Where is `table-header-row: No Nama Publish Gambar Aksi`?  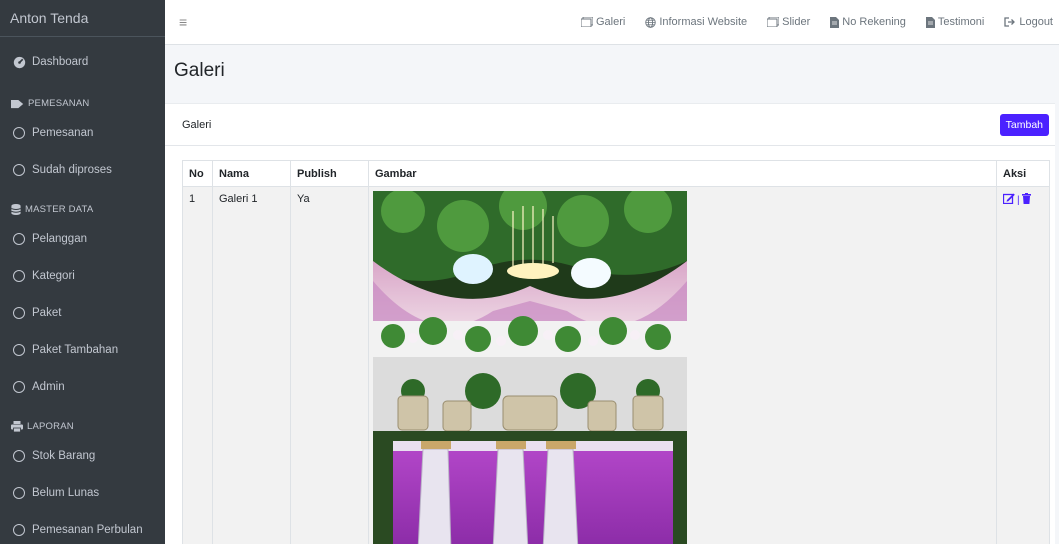 table-header-row: No Nama Publish Gambar Aksi is located at coordinates (616, 173).